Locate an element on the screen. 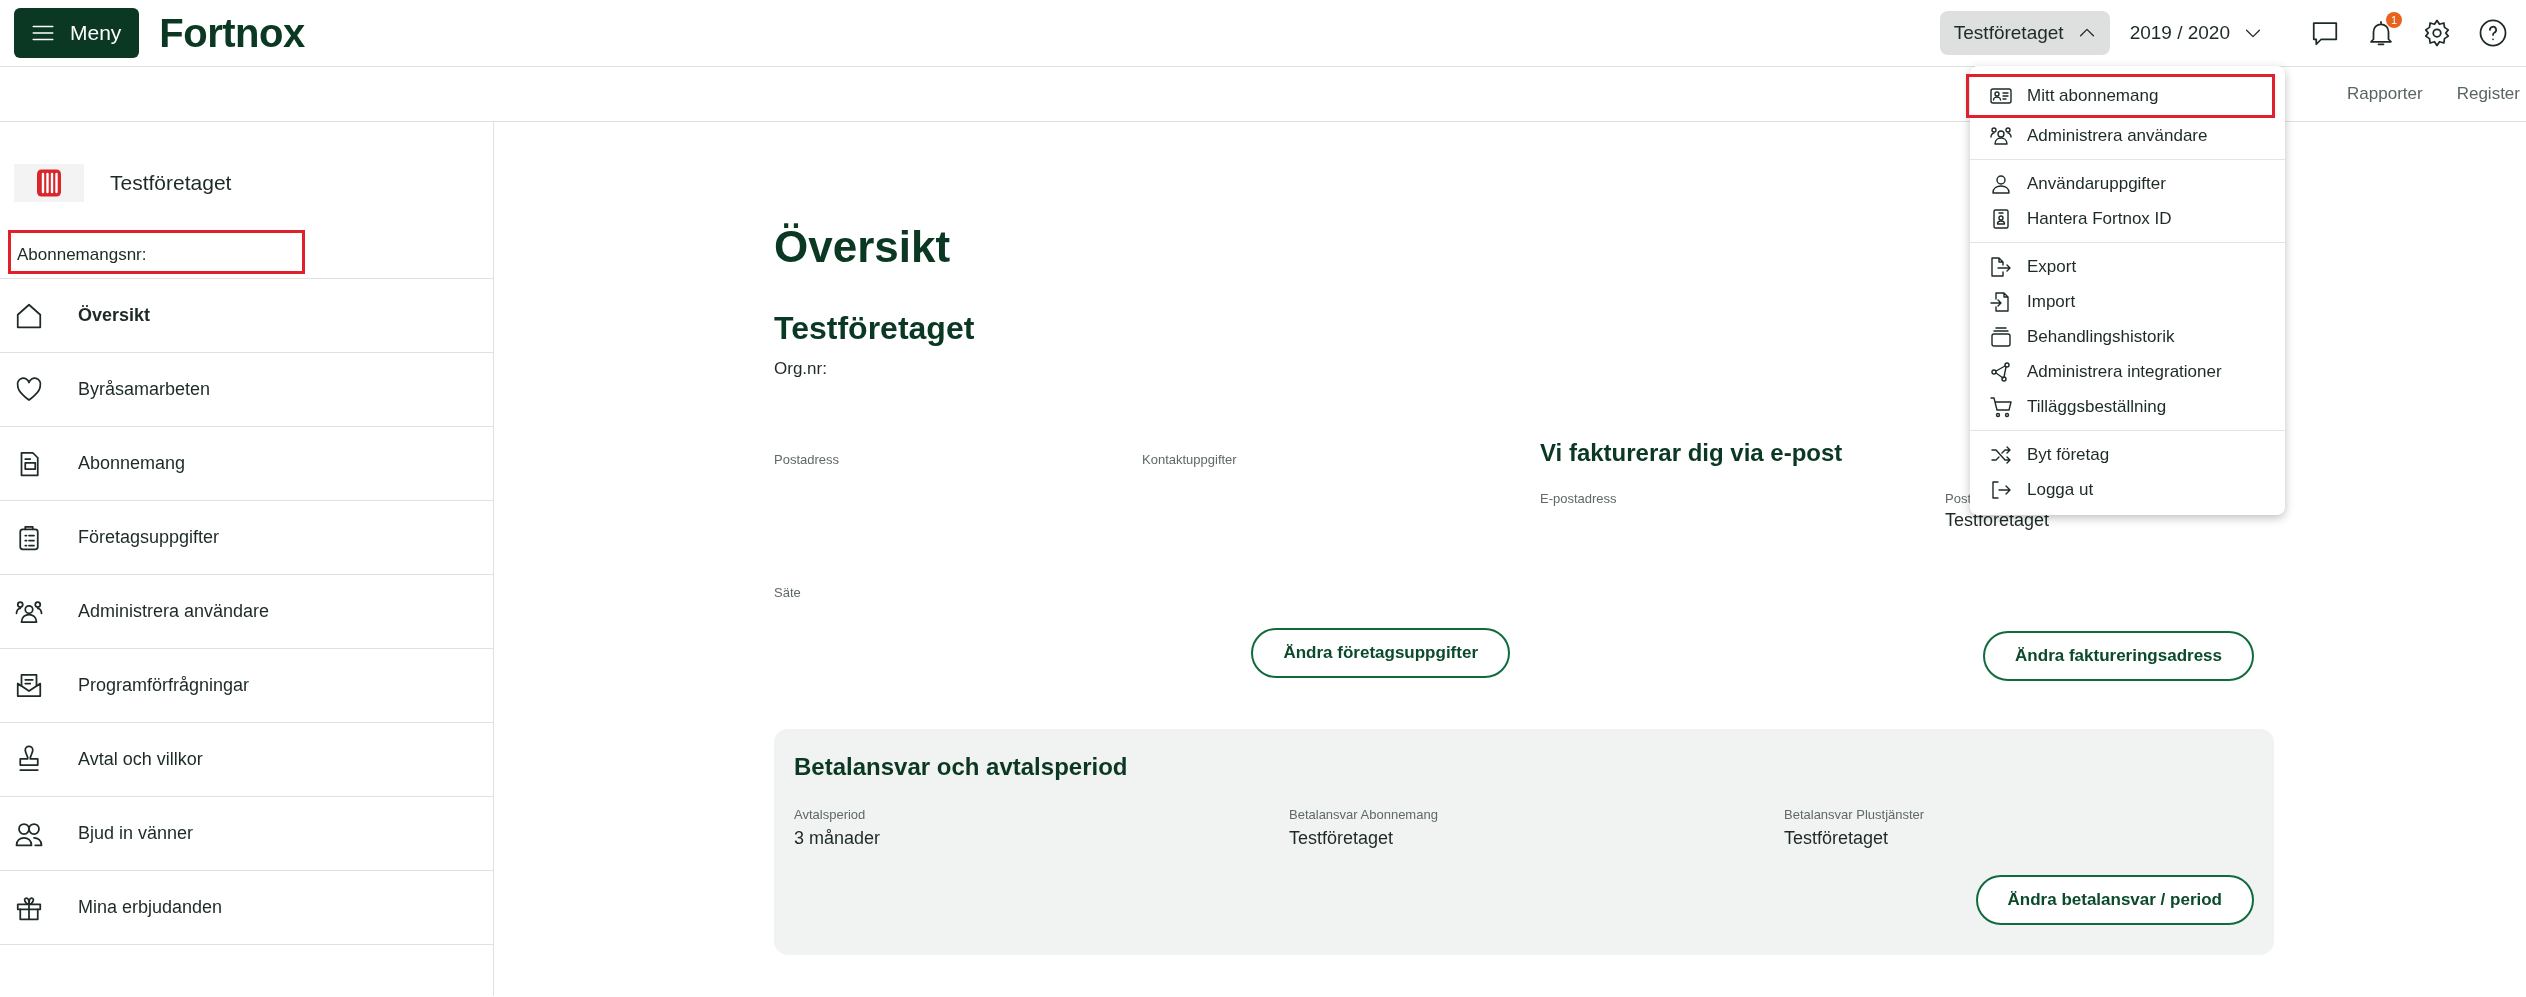  subscription-number-label: Abonnemangsnr: is located at coordinates (156, 252).